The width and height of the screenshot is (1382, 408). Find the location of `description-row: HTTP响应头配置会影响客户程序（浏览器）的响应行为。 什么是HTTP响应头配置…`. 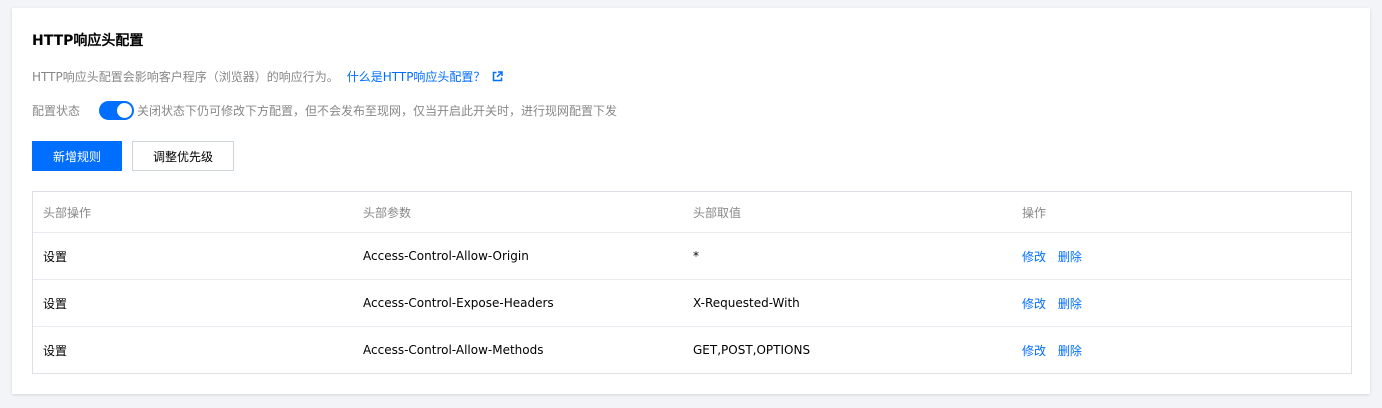

description-row: HTTP响应头配置会影响客户程序（浏览器）的响应行为。 什么是HTTP响应头配置… is located at coordinates (268, 76).